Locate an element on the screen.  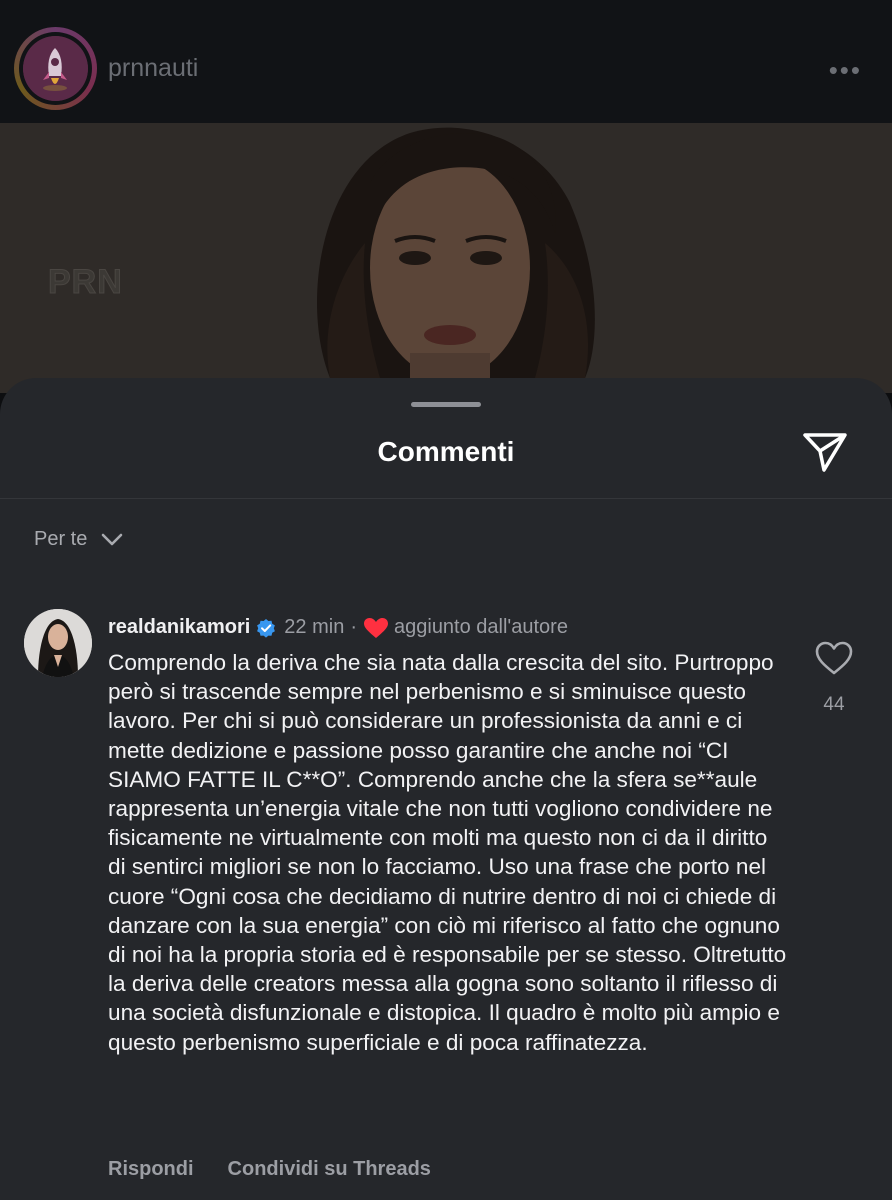
post-username: prnnauti is located at coordinates (153, 68).